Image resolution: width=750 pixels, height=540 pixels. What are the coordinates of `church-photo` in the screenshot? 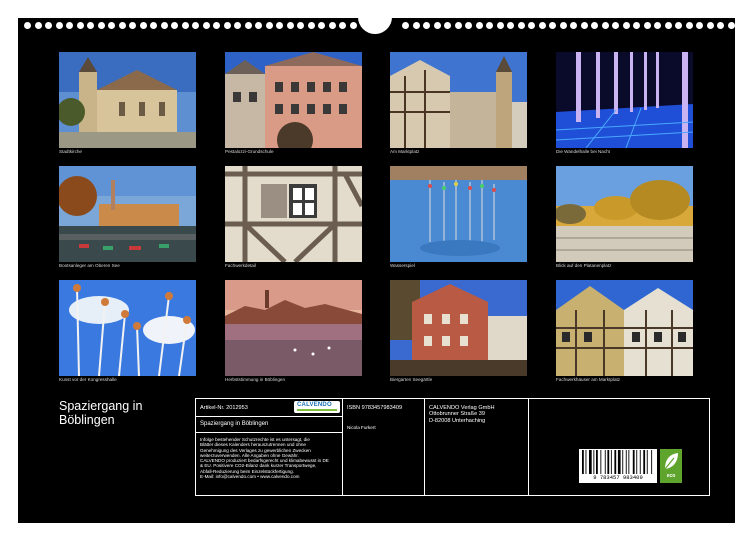 It's located at (127, 100).